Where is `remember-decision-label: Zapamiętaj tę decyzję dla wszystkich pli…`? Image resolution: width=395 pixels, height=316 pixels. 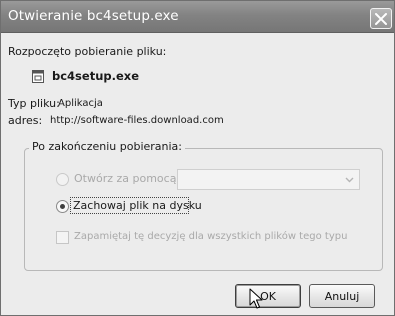
remember-decision-label: Zapamiętaj tę decyzję dla wszystkich pli… is located at coordinates (211, 236).